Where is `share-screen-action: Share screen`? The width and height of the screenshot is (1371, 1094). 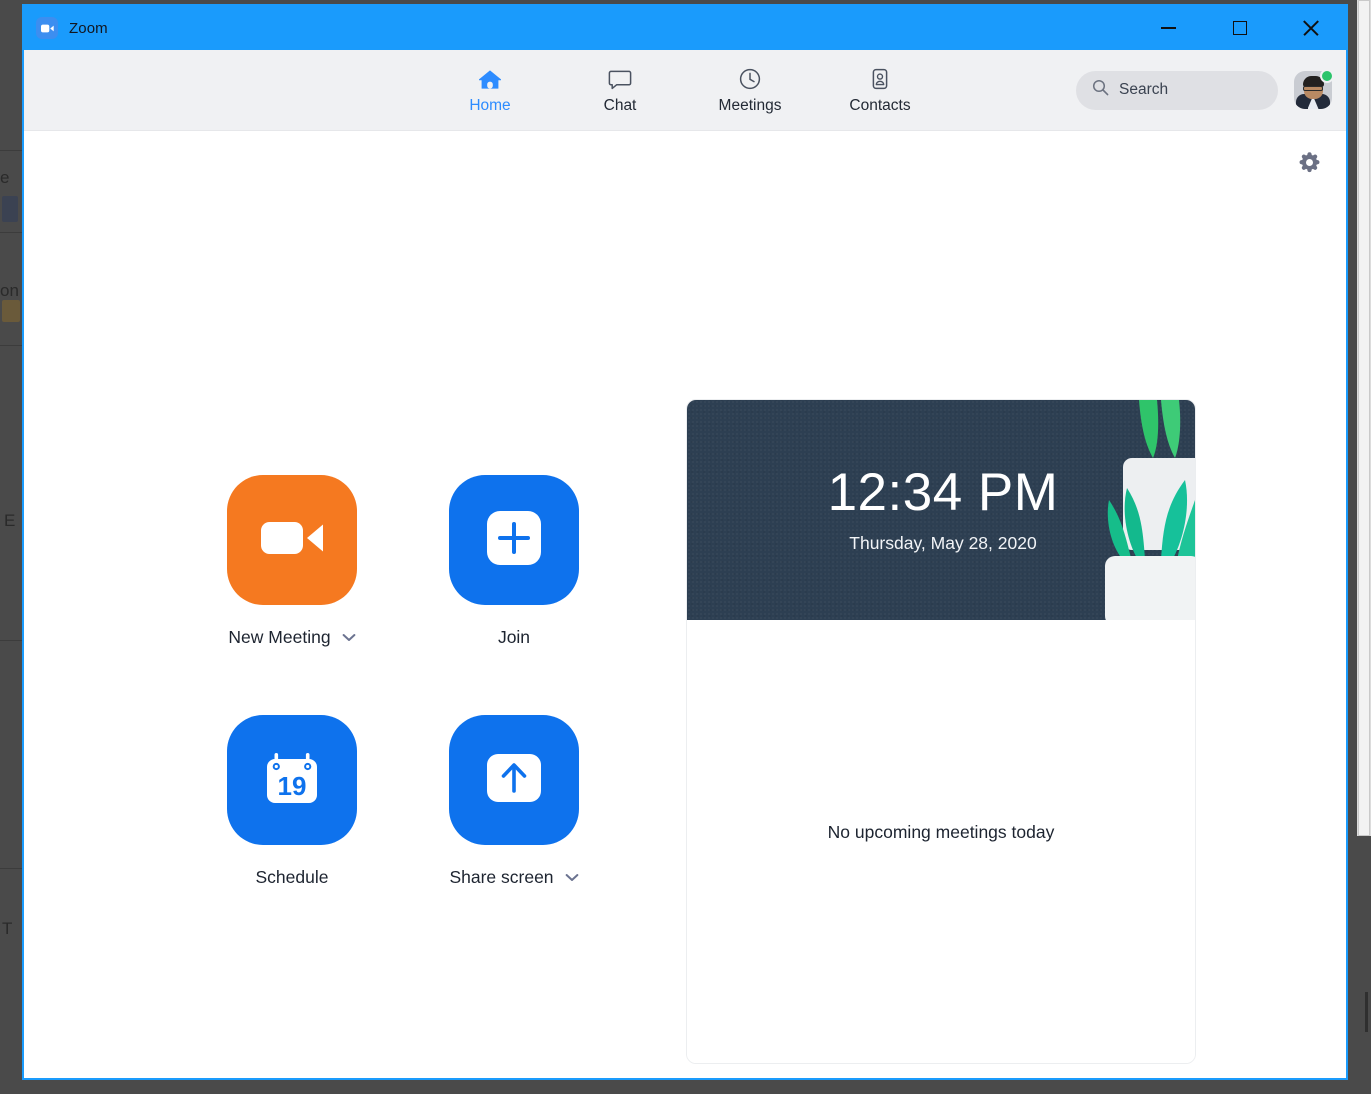 share-screen-action: Share screen is located at coordinates (514, 835).